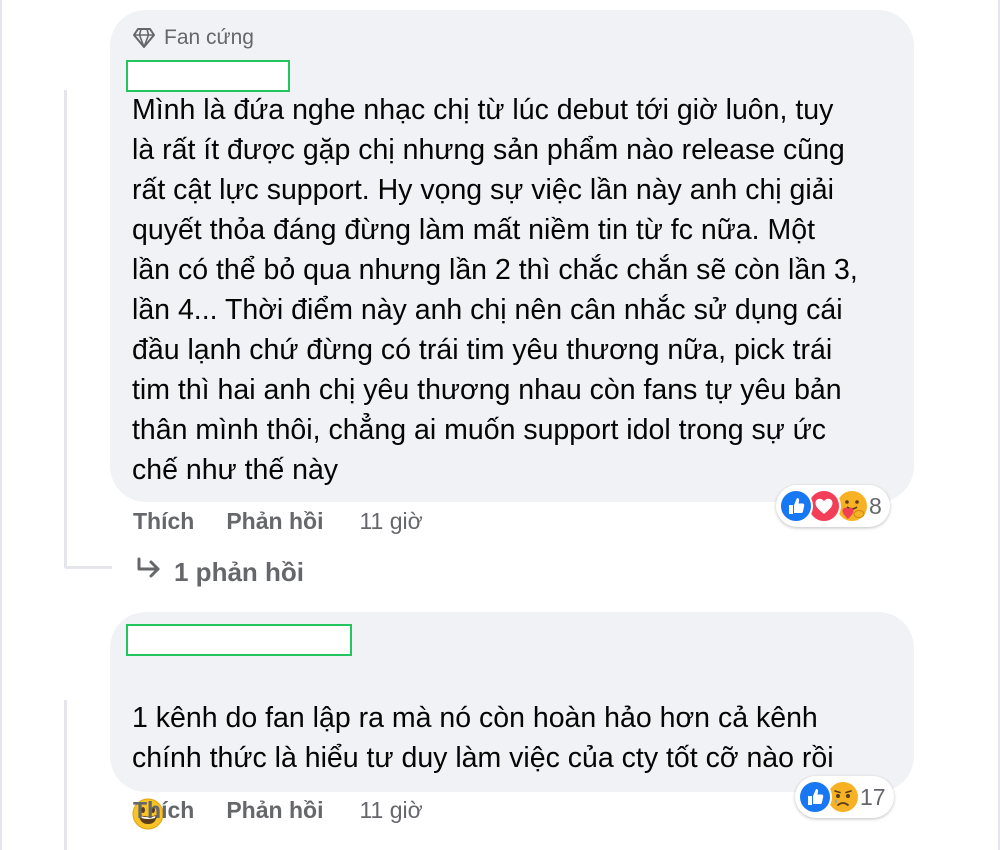 The image size is (1000, 850). What do you see at coordinates (88, 567) in the screenshot?
I see `thread-connector-branch` at bounding box center [88, 567].